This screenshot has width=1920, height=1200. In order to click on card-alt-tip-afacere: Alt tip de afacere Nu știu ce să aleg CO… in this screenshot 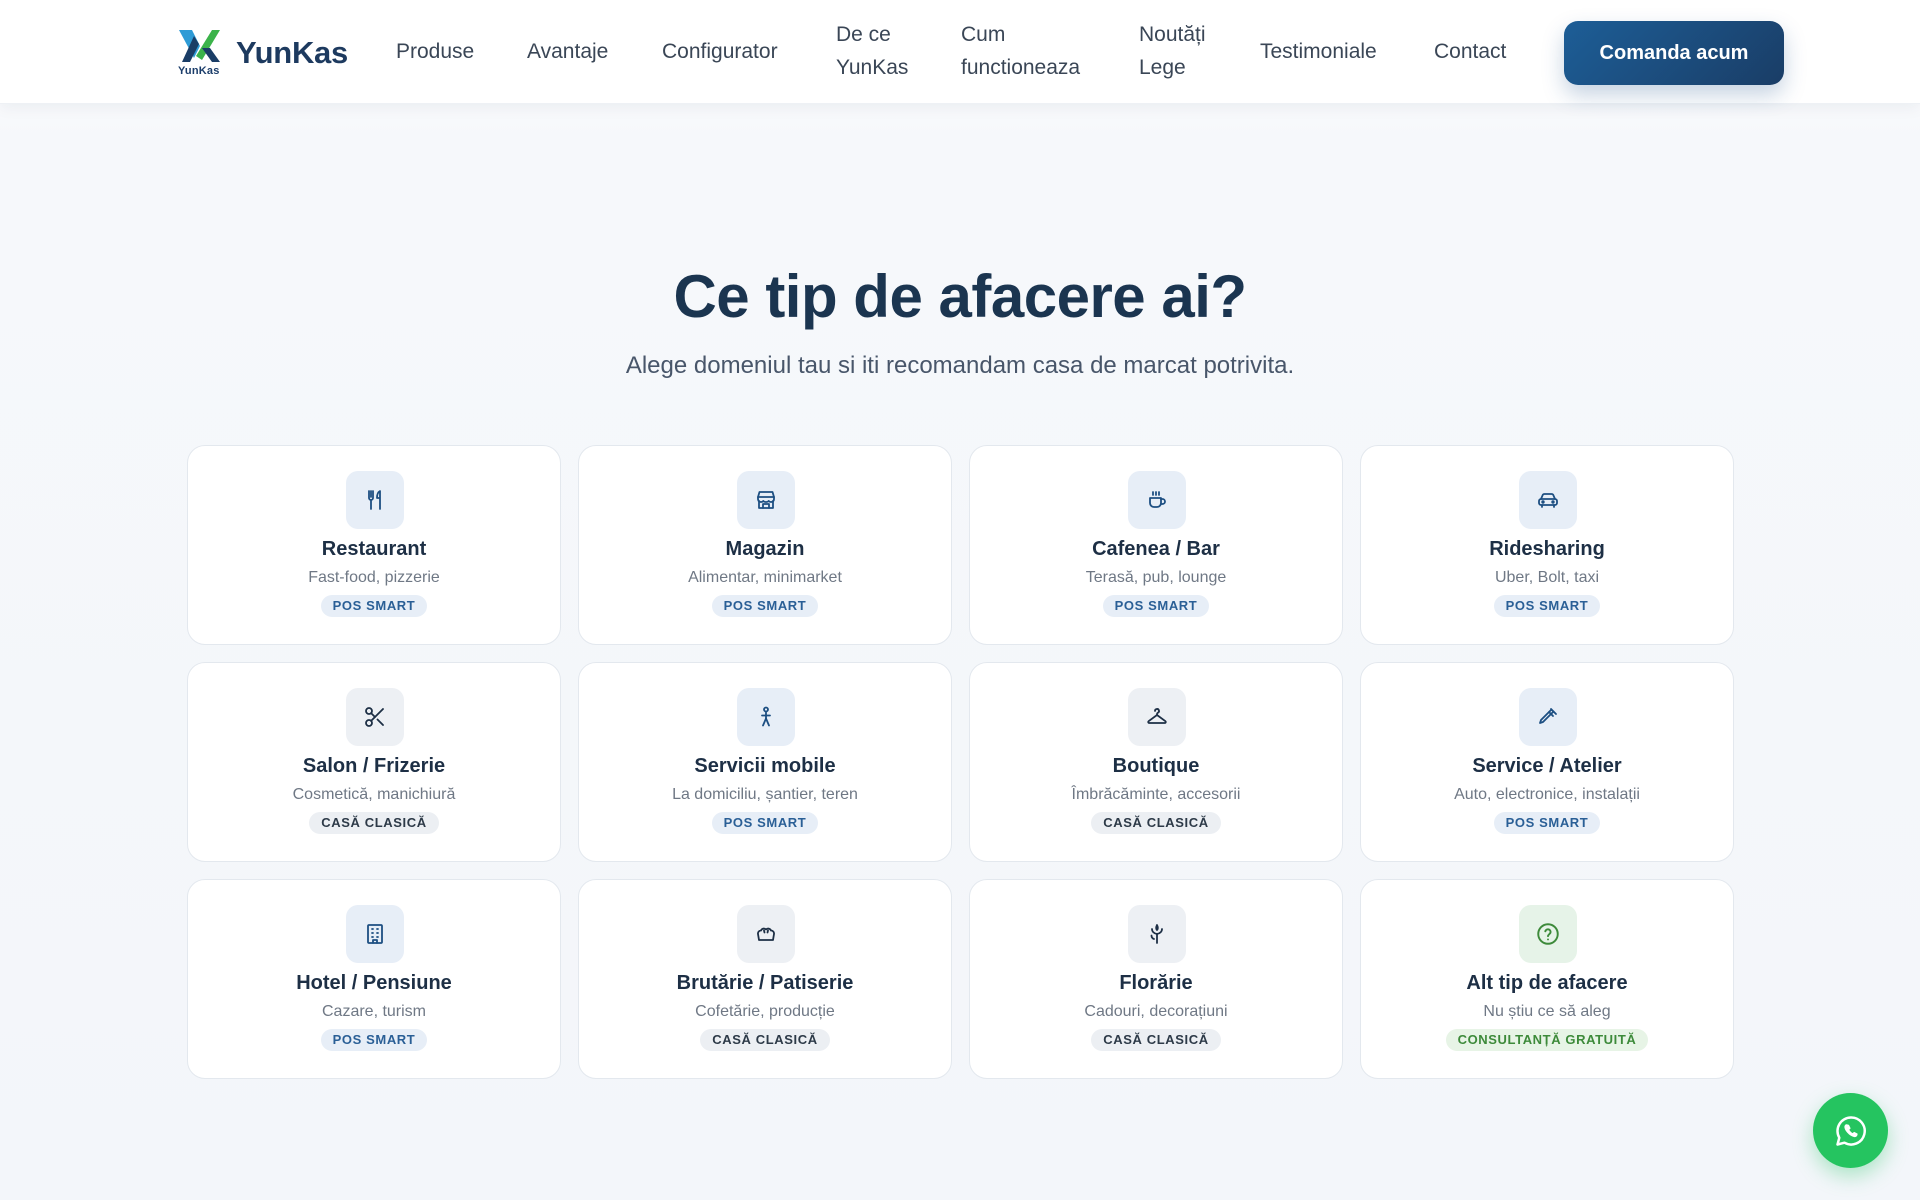, I will do `click(1547, 979)`.